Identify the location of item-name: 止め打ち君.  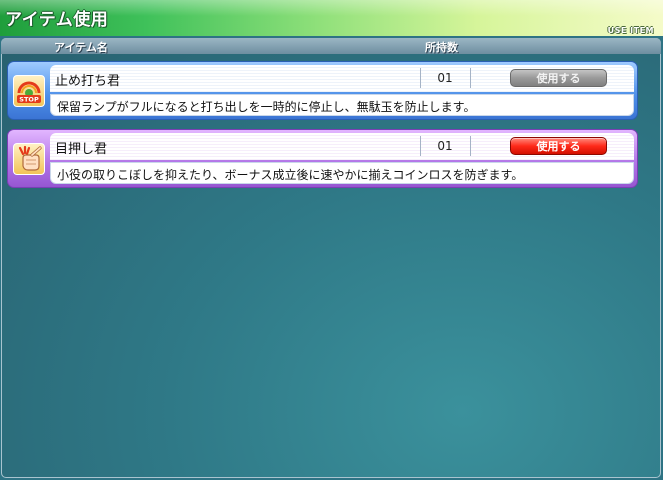
(88, 81).